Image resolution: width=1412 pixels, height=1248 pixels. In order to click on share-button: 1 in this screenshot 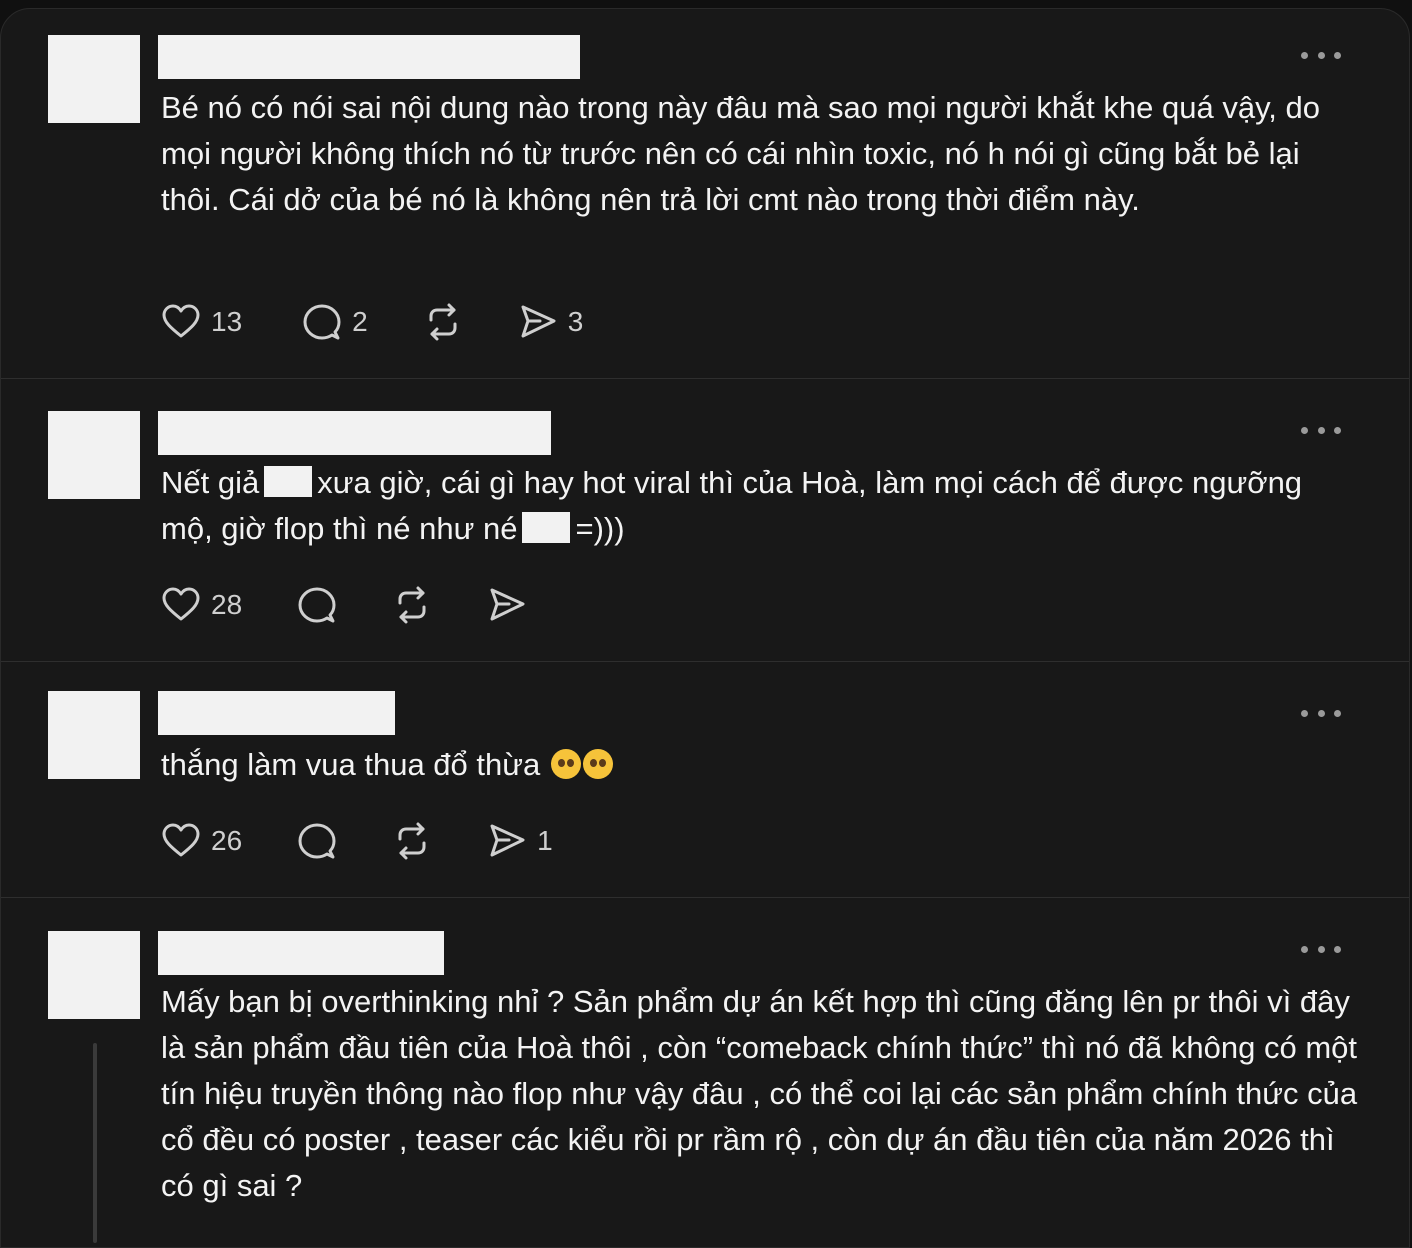, I will do `click(520, 841)`.